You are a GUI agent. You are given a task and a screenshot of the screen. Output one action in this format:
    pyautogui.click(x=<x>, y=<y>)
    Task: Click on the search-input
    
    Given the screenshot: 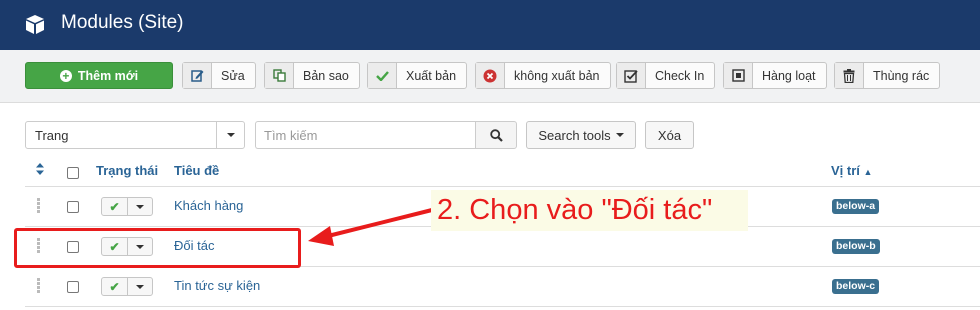 What is the action you would take?
    pyautogui.click(x=365, y=135)
    